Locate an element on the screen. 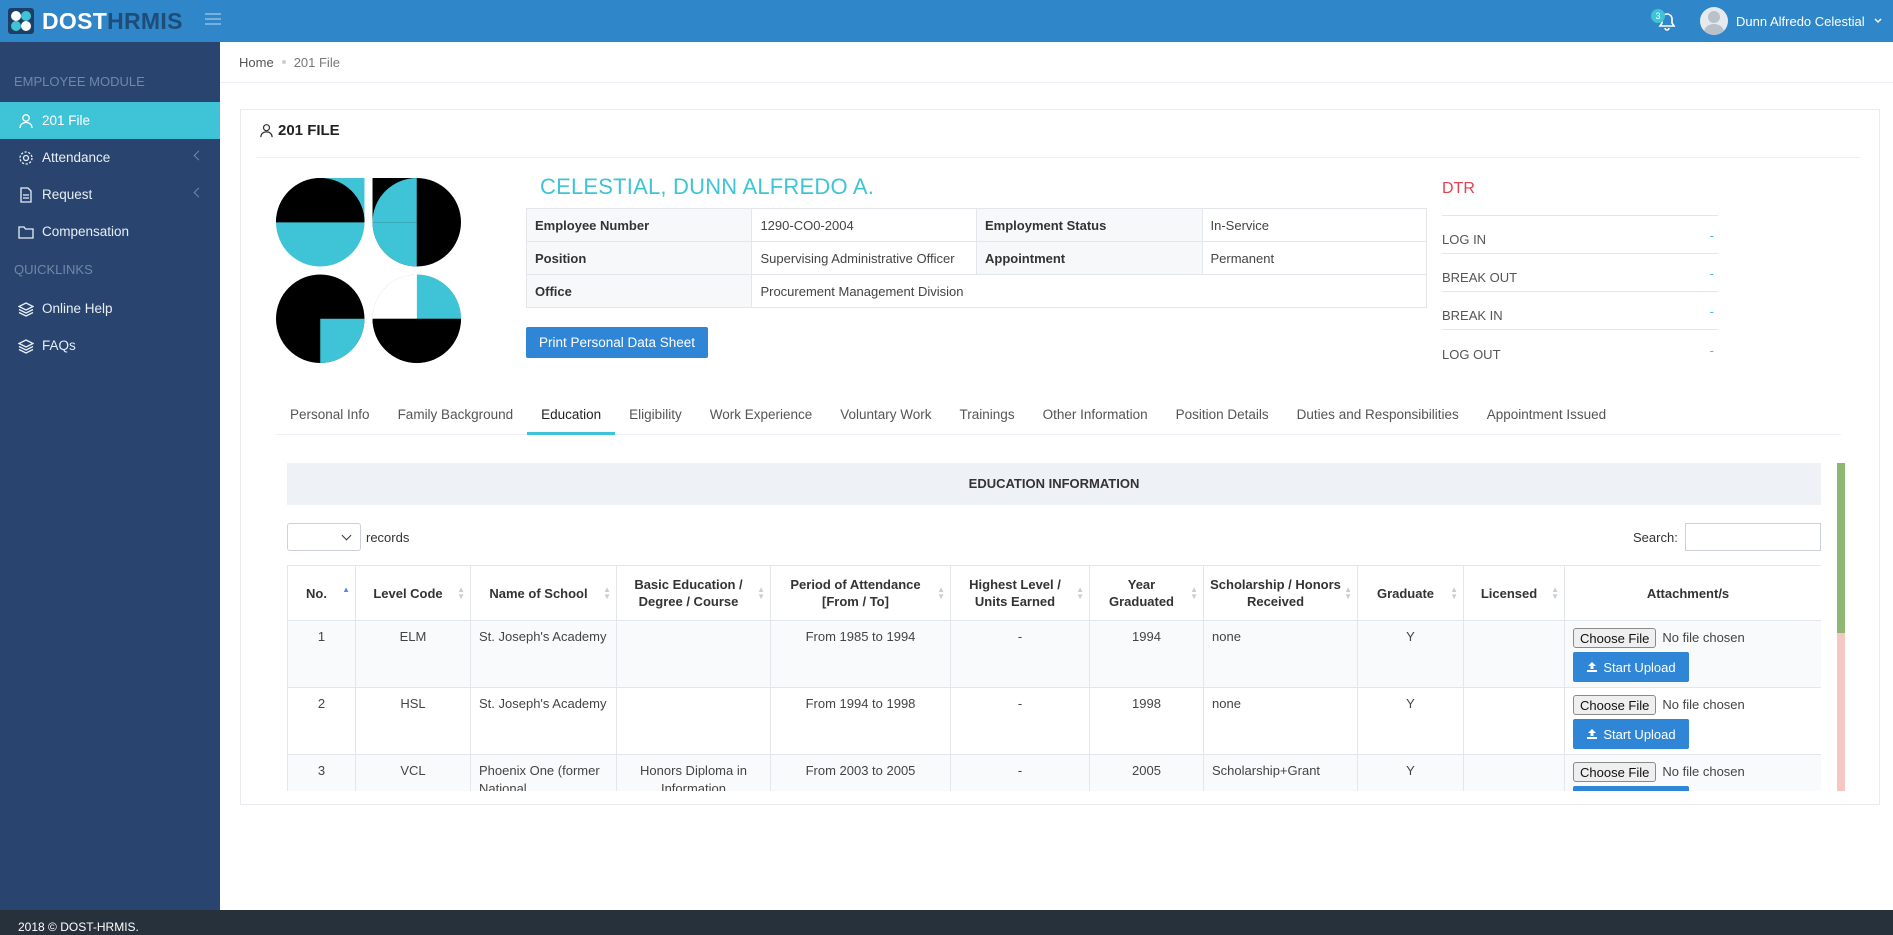 The height and width of the screenshot is (935, 1893). breadcrumb: Home 201 File is located at coordinates (1056, 62).